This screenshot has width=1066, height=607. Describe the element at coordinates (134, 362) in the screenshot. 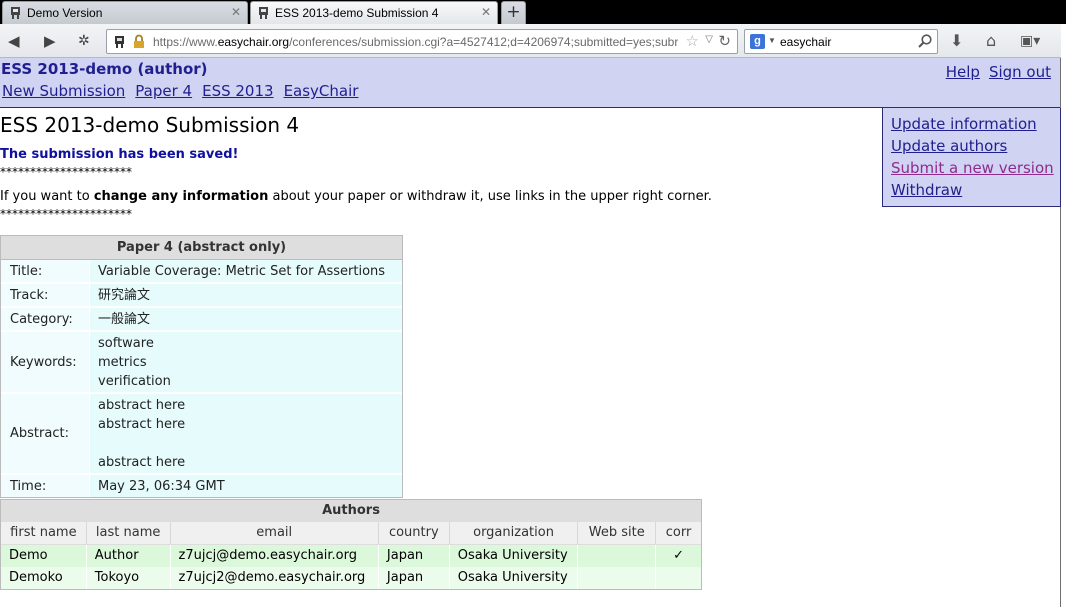

I see `paper-keywords: software metrics verification` at that location.